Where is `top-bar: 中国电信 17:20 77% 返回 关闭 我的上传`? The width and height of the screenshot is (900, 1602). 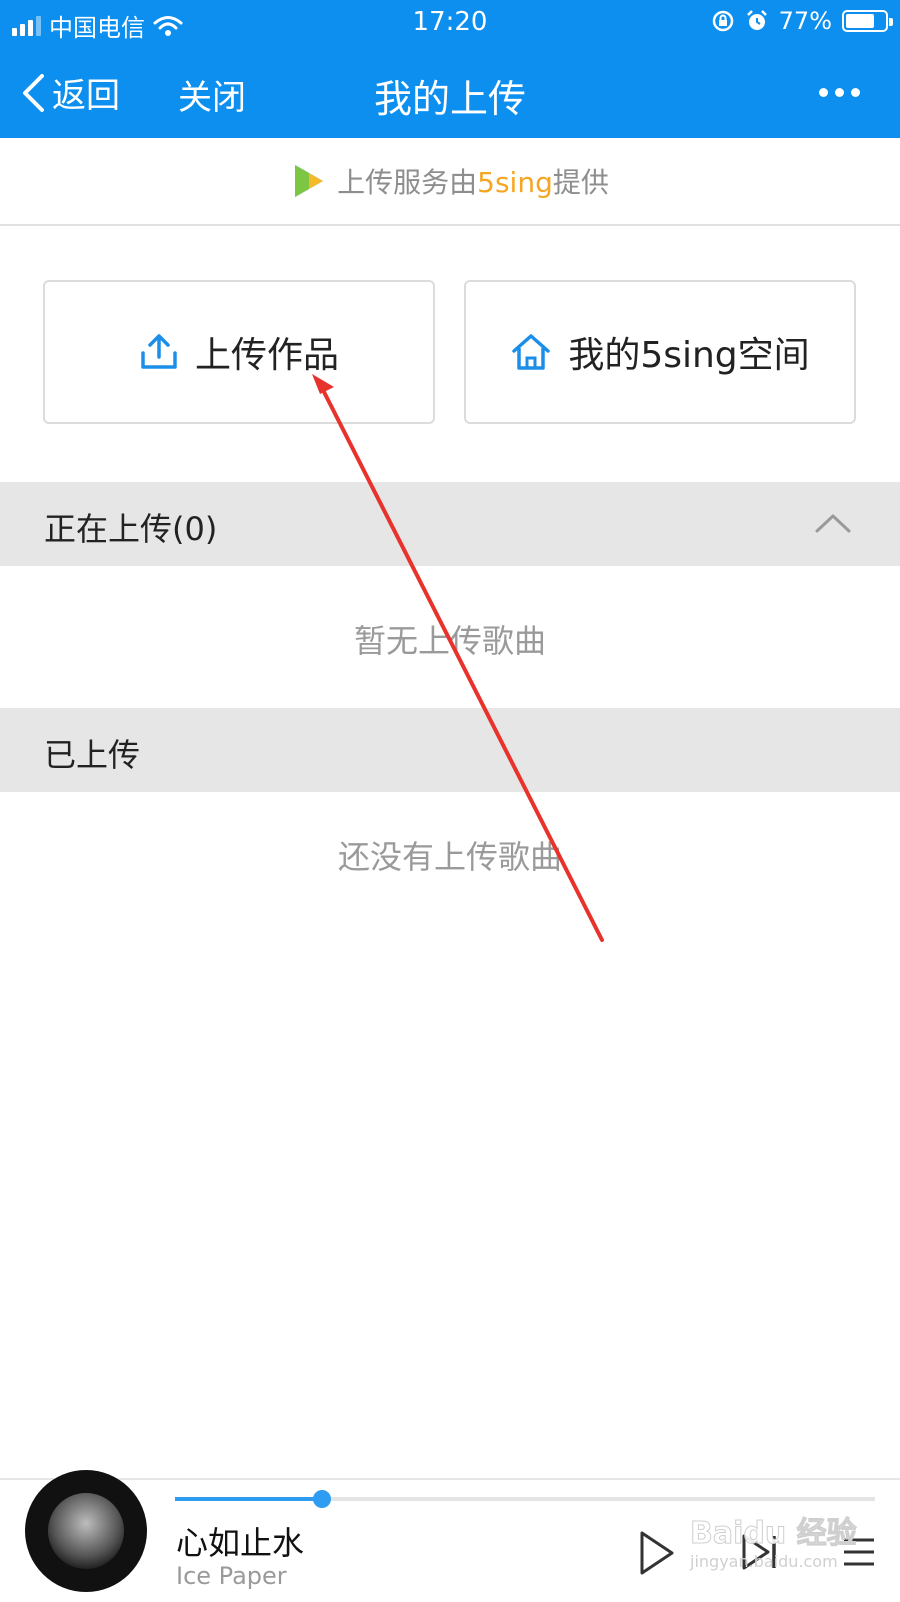 top-bar: 中国电信 17:20 77% 返回 关闭 我的上传 is located at coordinates (450, 69).